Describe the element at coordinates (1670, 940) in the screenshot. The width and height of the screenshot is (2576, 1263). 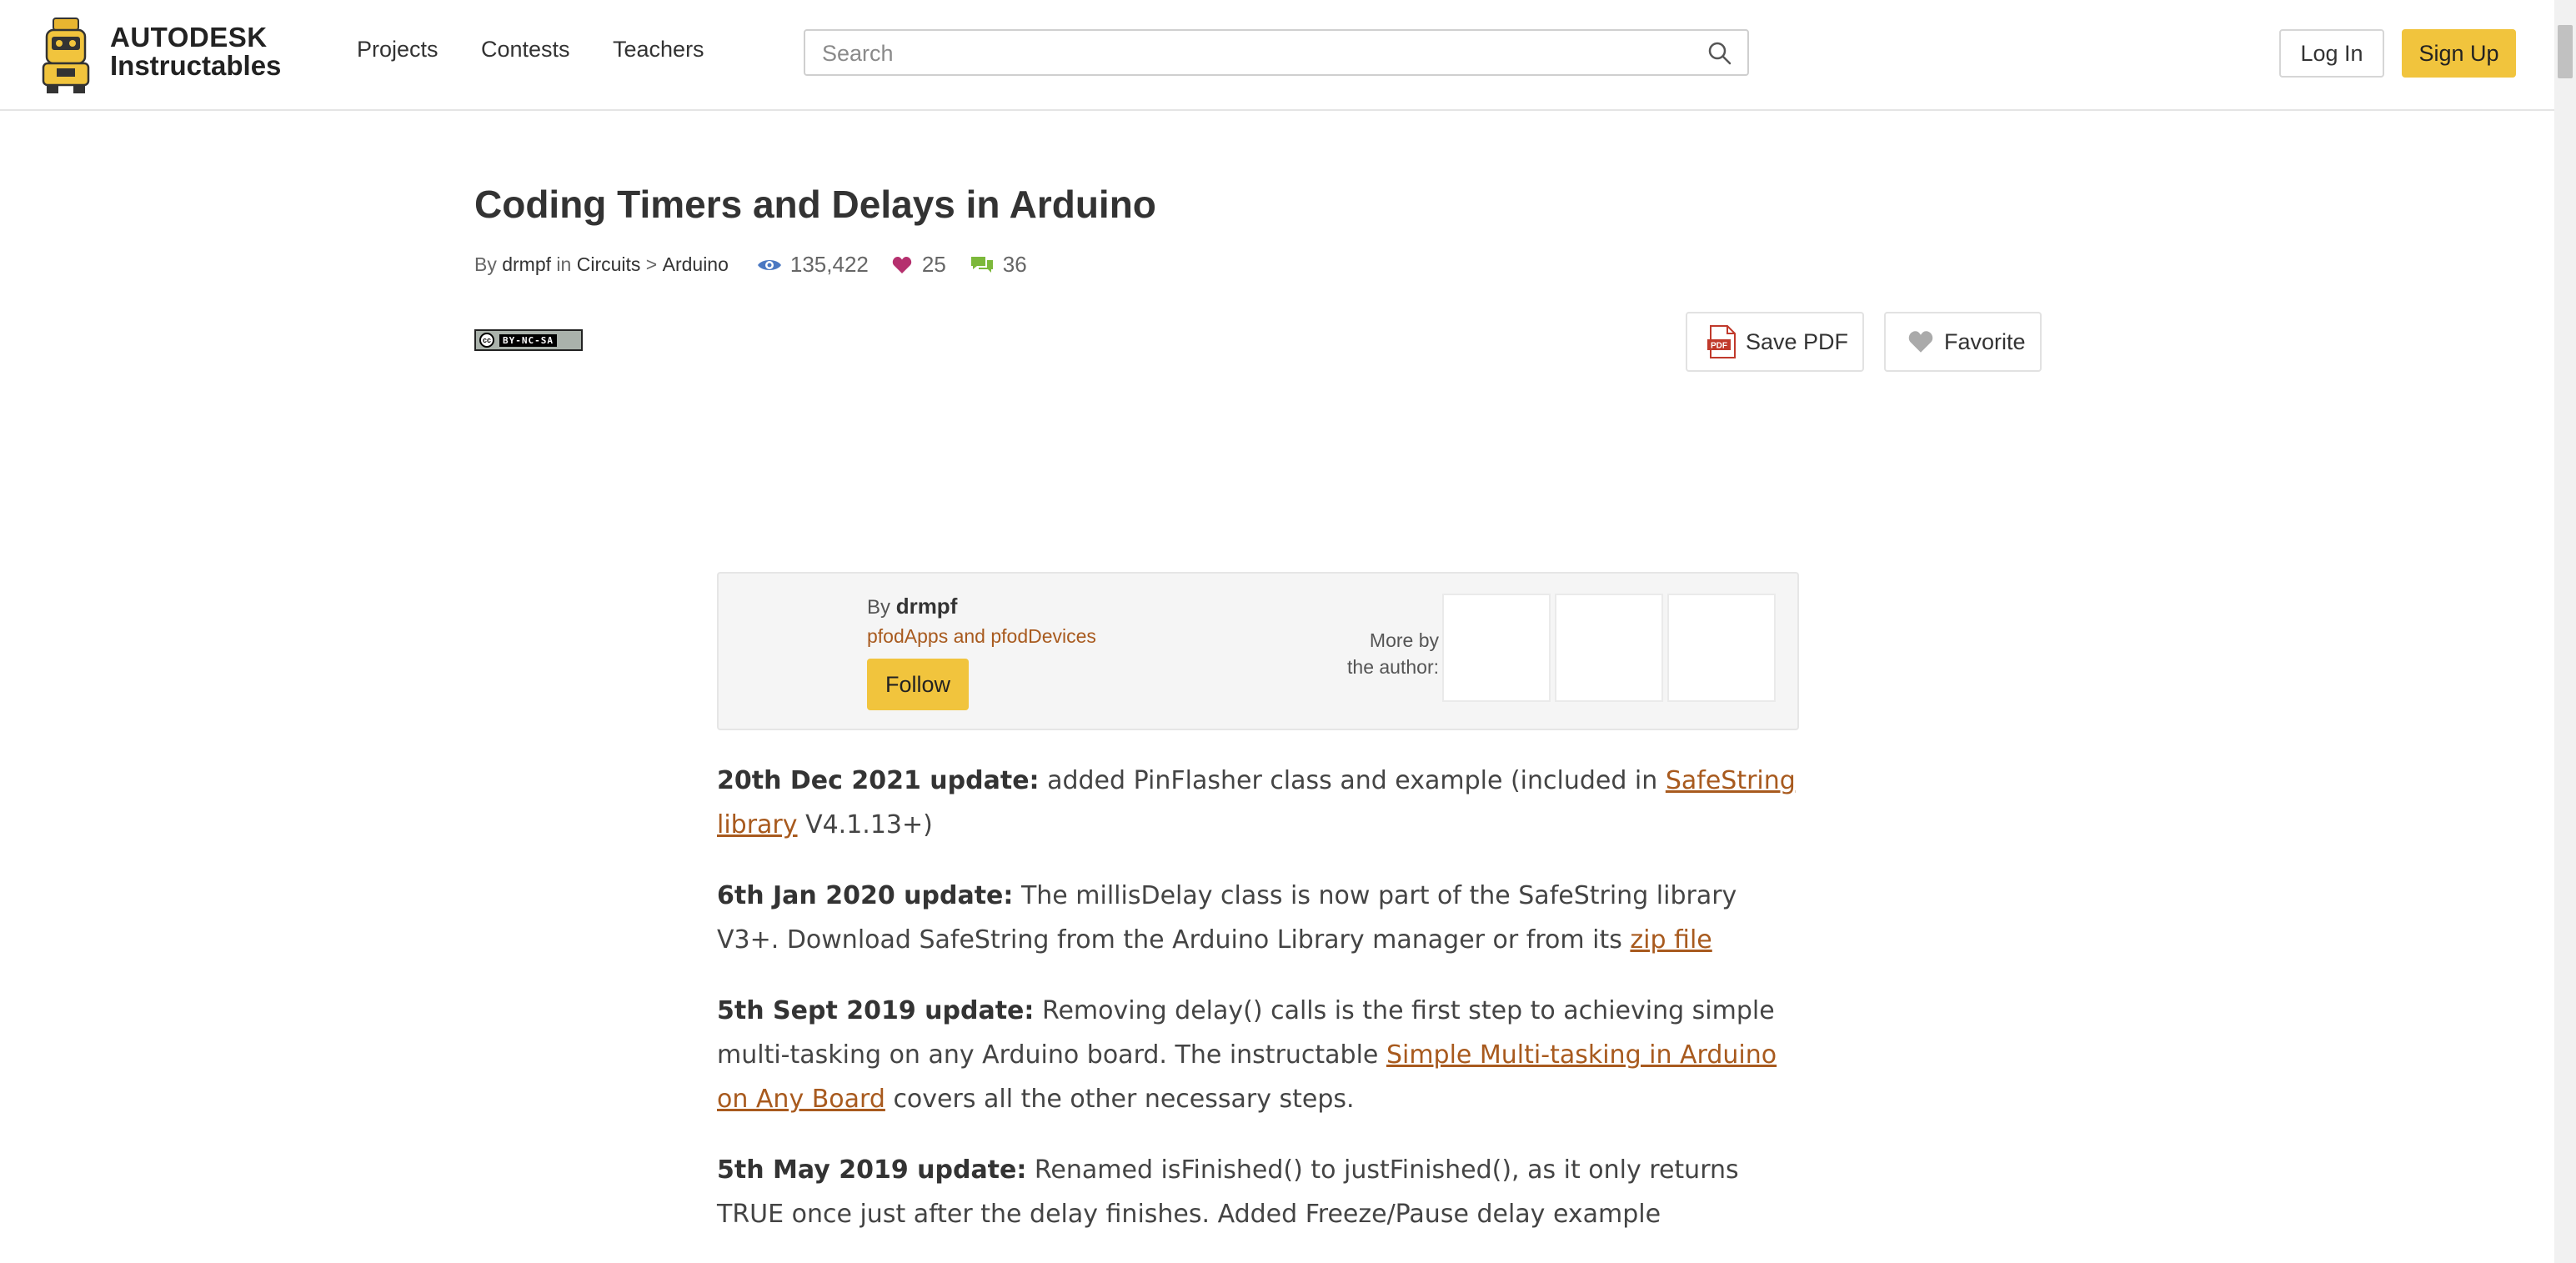
I see `zip-file-link: zip file` at that location.